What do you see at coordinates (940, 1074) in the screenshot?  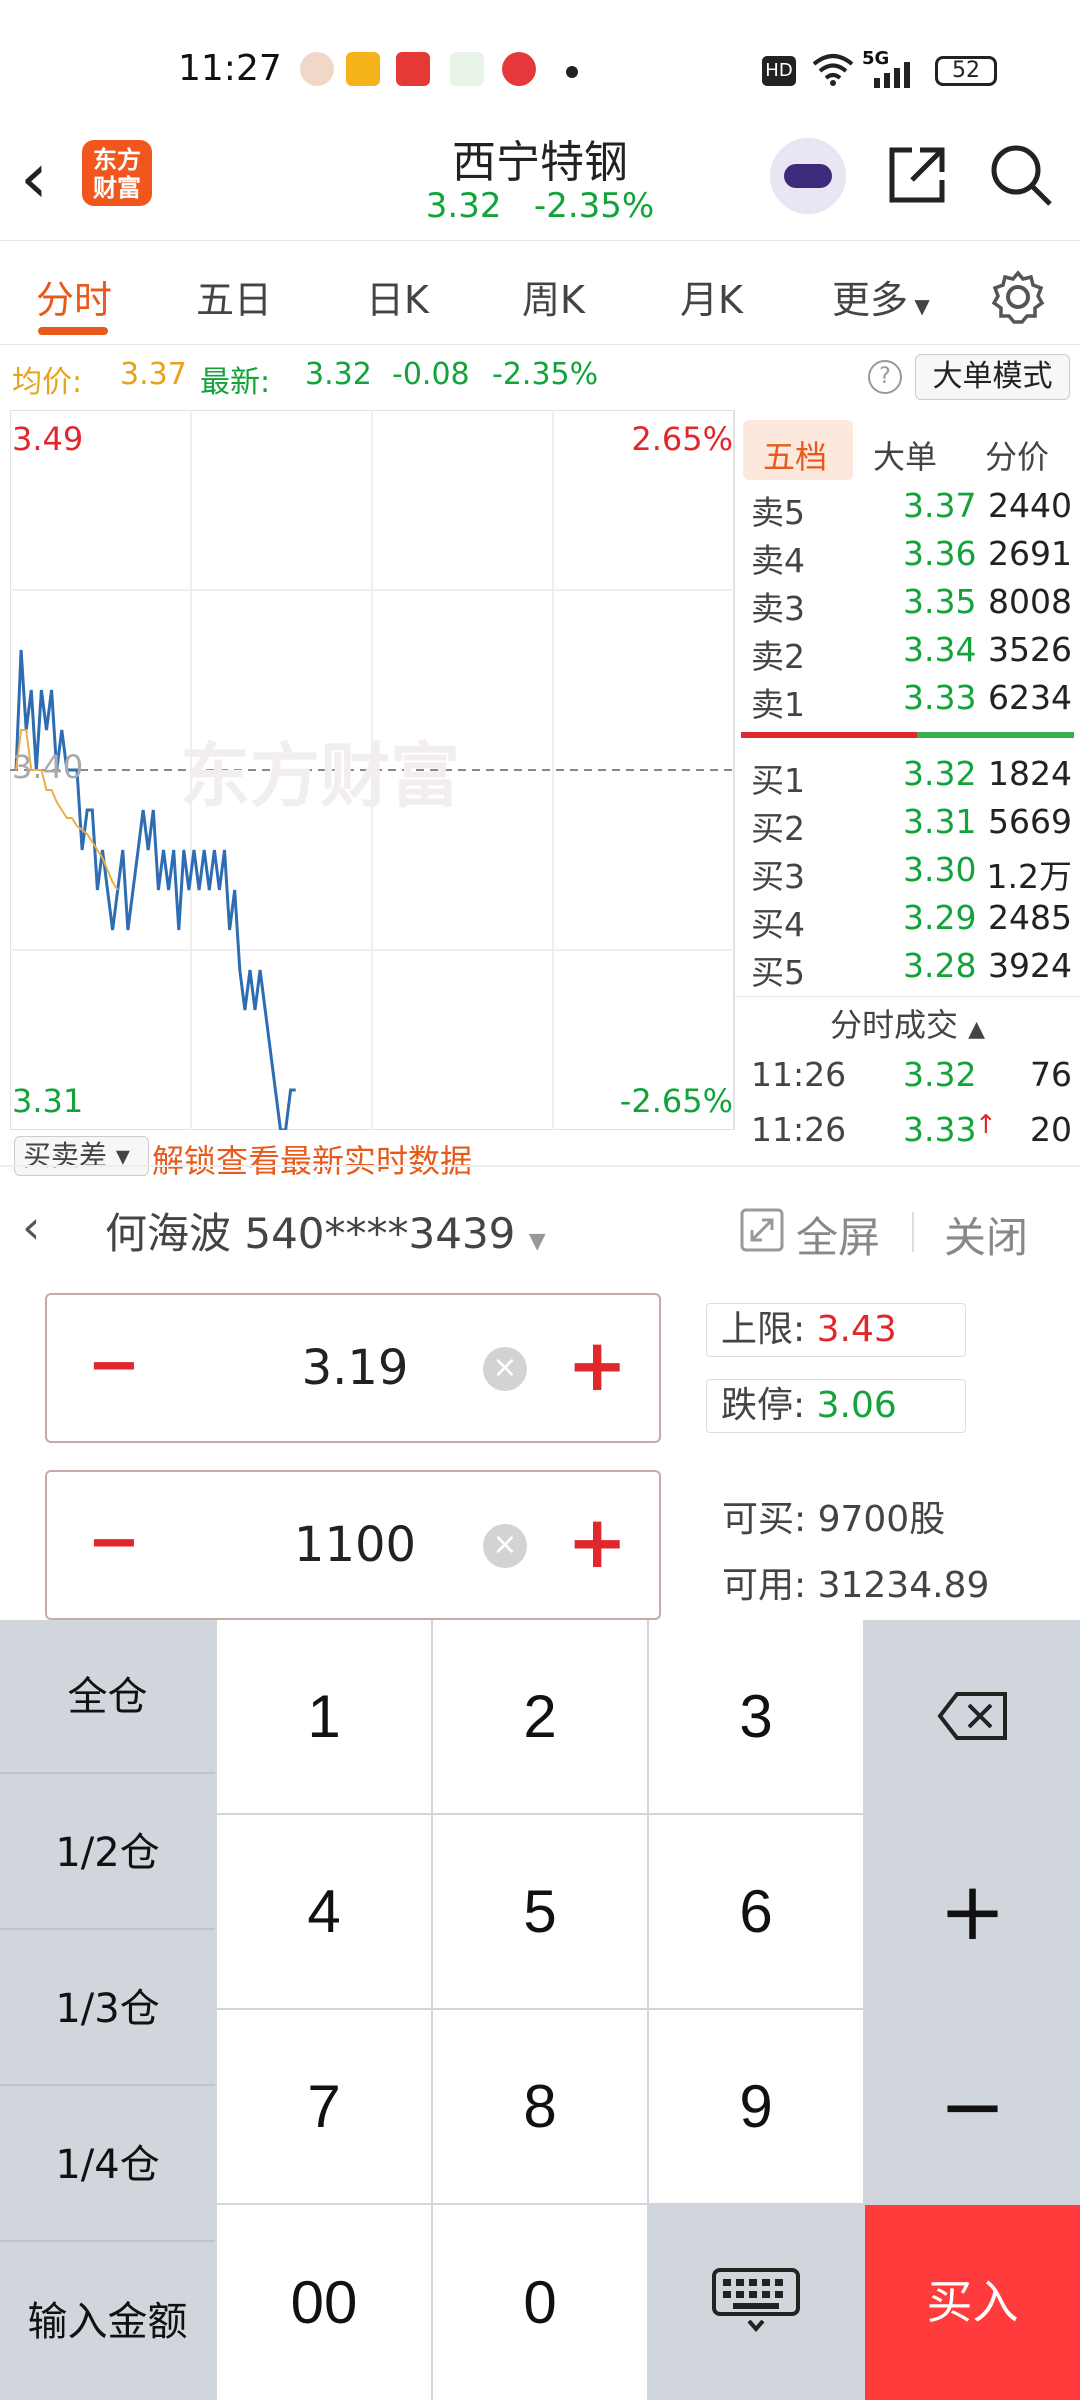 I see `trade-price: 3.32` at bounding box center [940, 1074].